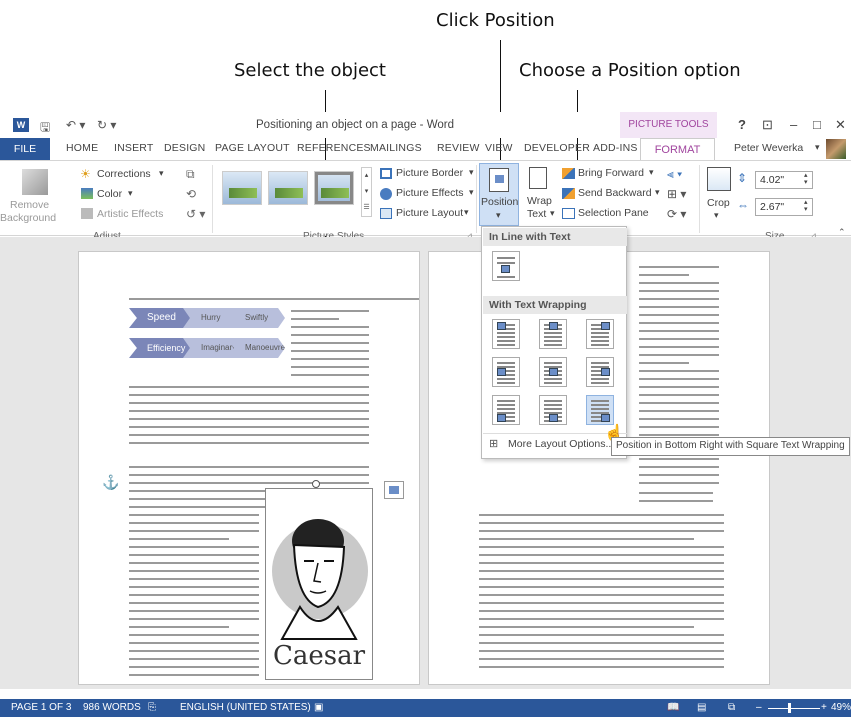  What do you see at coordinates (677, 149) in the screenshot?
I see `tab-format: FORMAT` at bounding box center [677, 149].